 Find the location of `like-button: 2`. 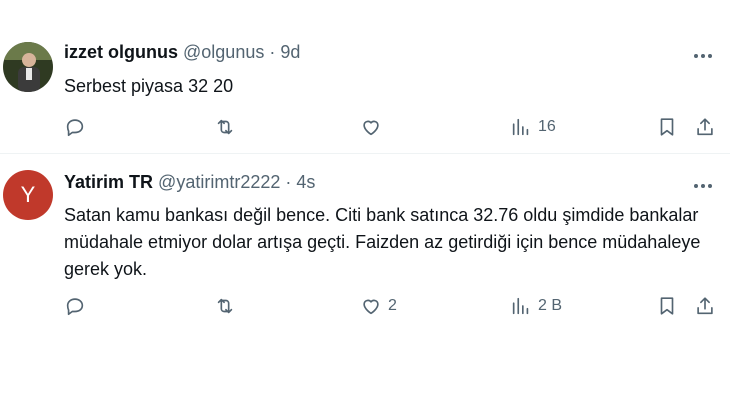

like-button: 2 is located at coordinates (378, 306).